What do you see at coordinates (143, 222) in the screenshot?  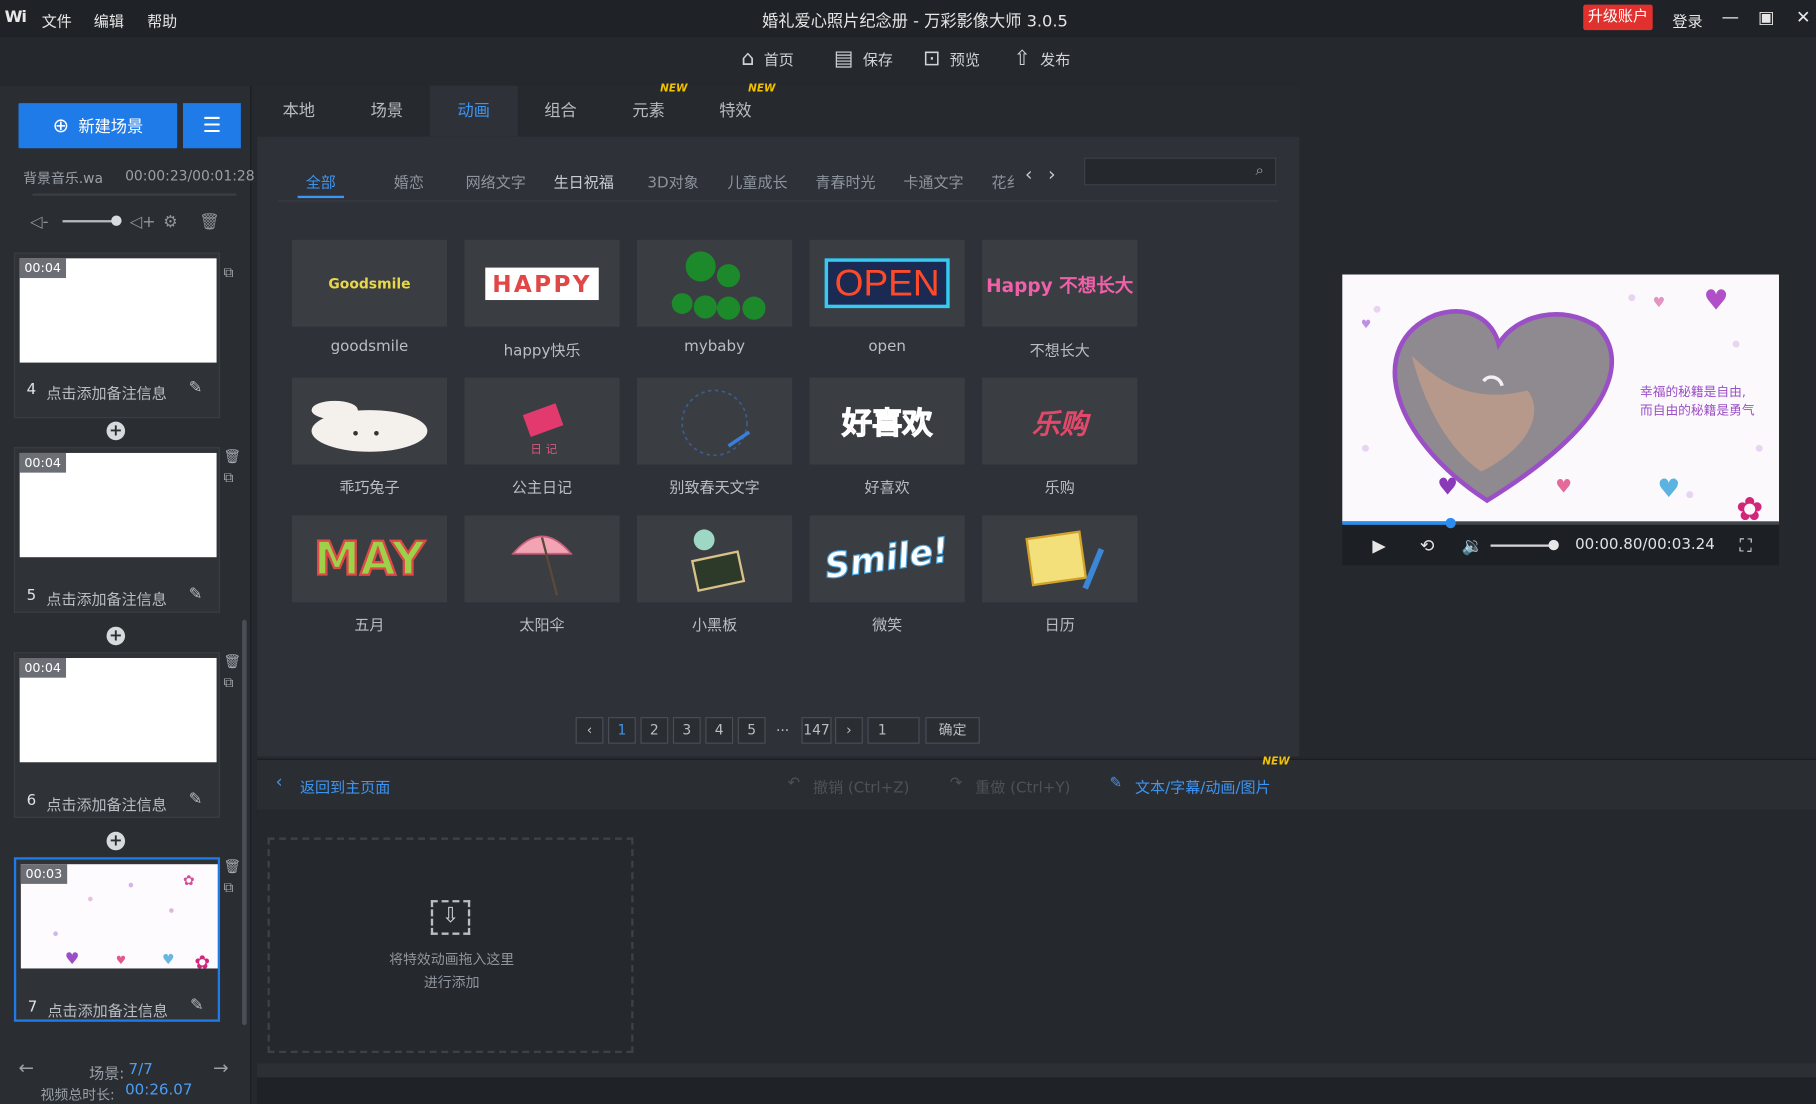 I see `volume-up-icon: ◁+` at bounding box center [143, 222].